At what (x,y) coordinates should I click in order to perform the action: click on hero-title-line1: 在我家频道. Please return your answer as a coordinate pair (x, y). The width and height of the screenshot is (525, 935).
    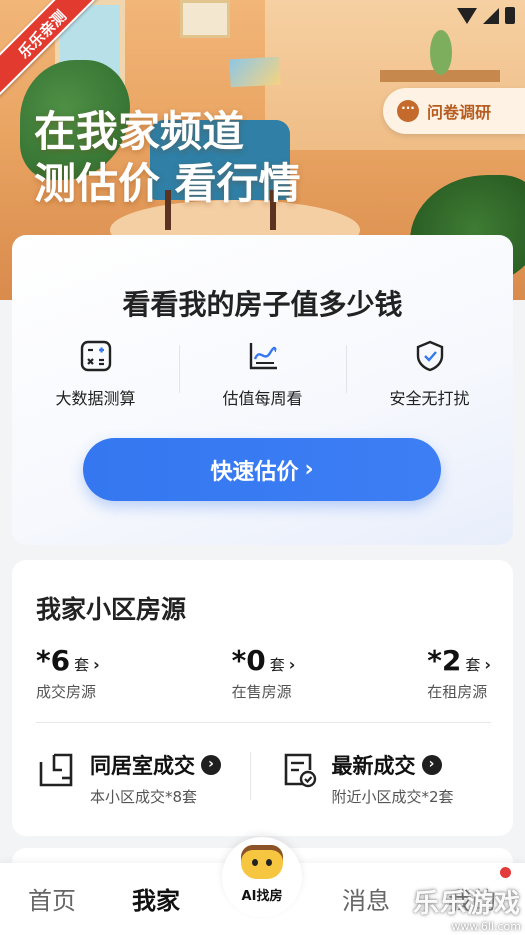
    Looking at the image, I should click on (139, 131).